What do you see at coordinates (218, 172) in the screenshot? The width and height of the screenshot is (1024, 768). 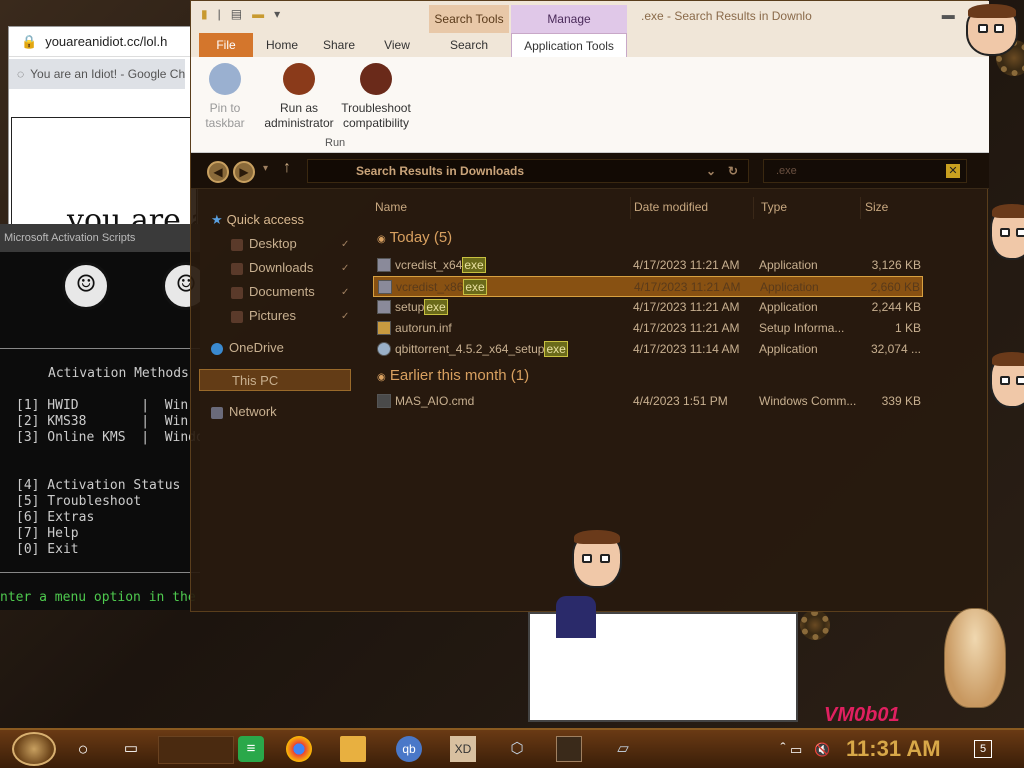 I see `back-button: ◀` at bounding box center [218, 172].